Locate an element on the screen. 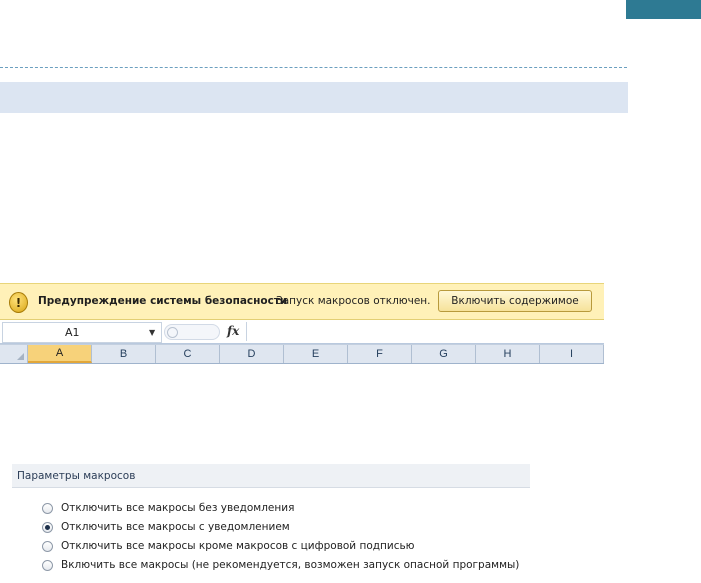 The image size is (701, 583). warning-shield-icon: ! is located at coordinates (18, 302).